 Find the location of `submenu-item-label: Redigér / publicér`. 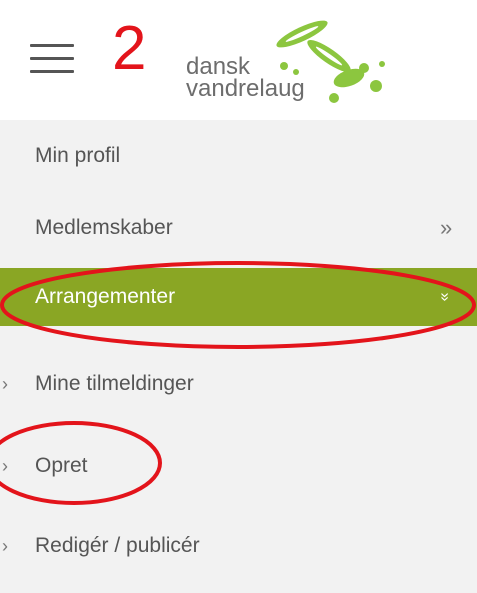

submenu-item-label: Redigér / publicér is located at coordinates (117, 545).